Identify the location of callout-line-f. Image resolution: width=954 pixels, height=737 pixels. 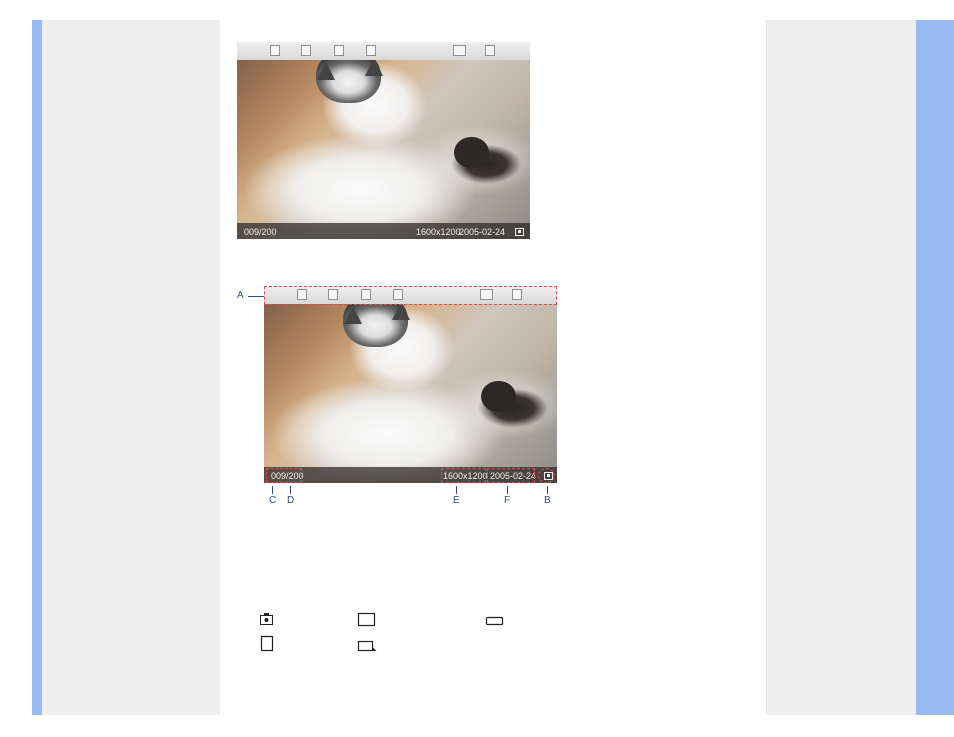
(507, 490).